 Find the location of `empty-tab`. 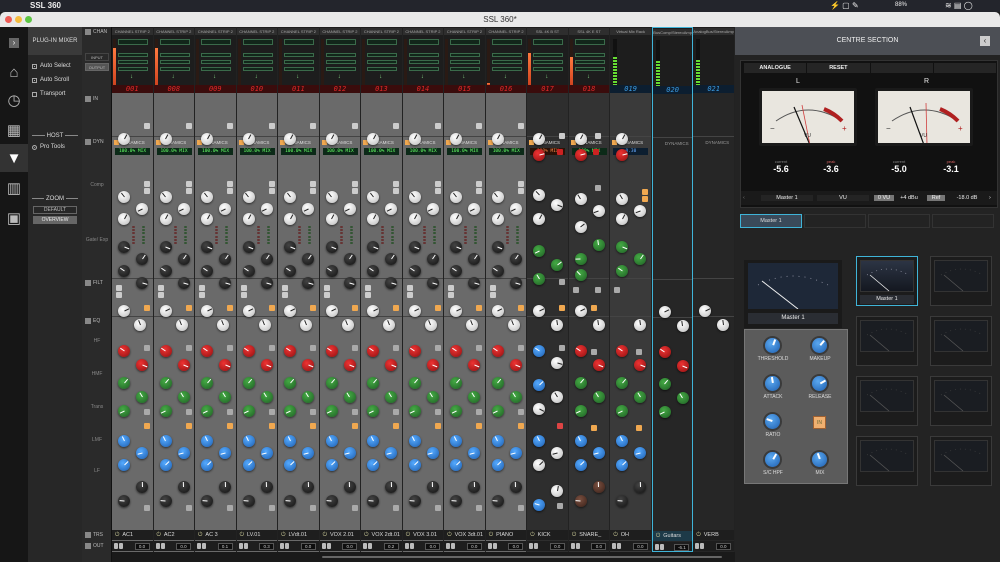

empty-tab is located at coordinates (899, 221).